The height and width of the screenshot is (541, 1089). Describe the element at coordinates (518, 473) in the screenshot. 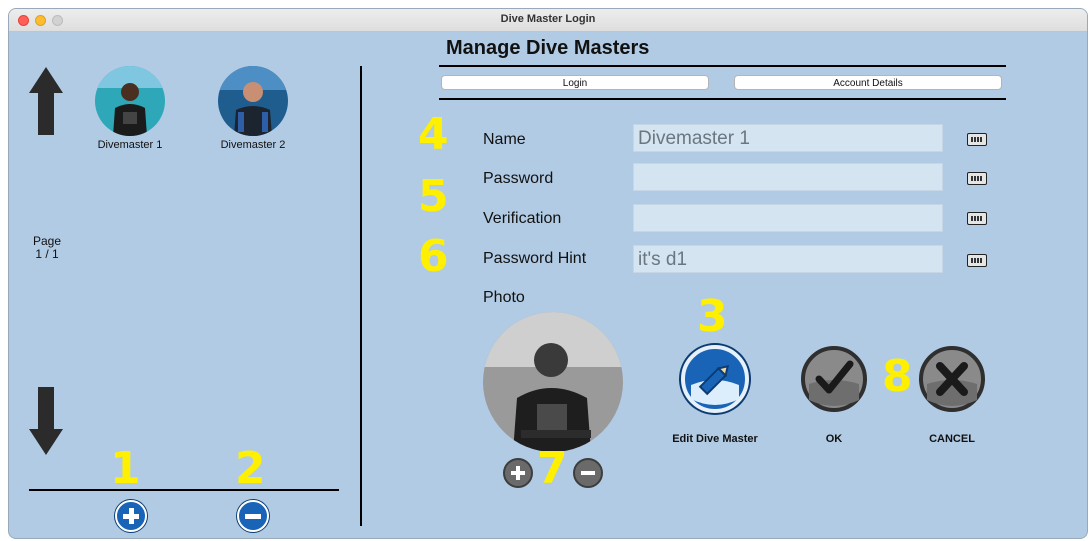

I see `zoom-in-photo-button` at that location.